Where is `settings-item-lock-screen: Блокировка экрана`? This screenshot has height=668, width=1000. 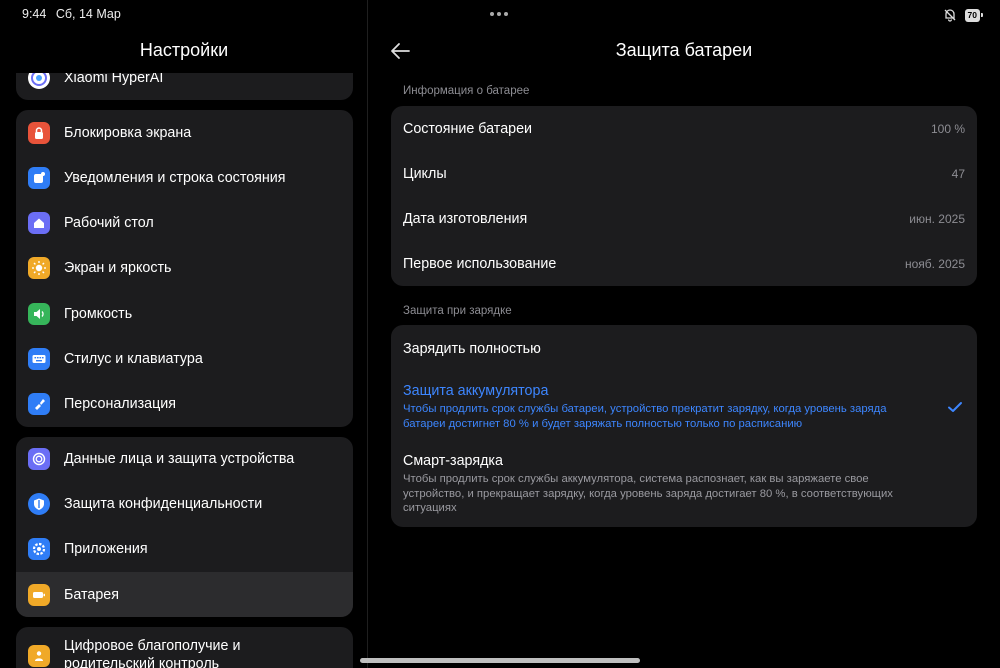 settings-item-lock-screen: Блокировка экрана is located at coordinates (184, 132).